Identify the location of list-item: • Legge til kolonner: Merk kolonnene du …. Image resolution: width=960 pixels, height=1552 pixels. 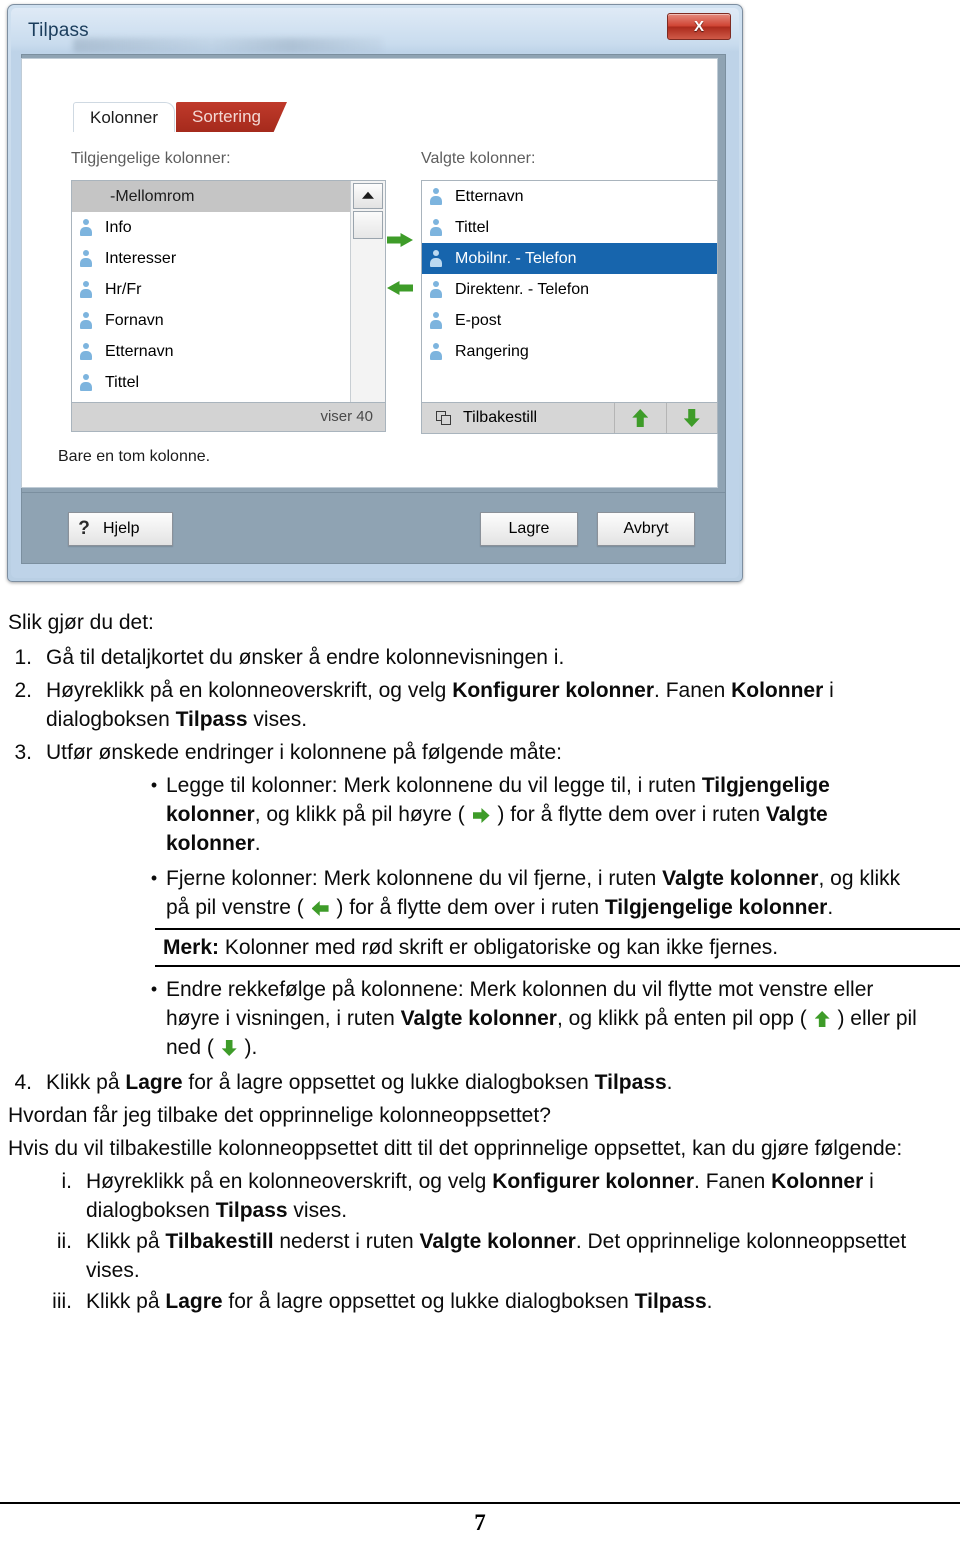
(551, 814).